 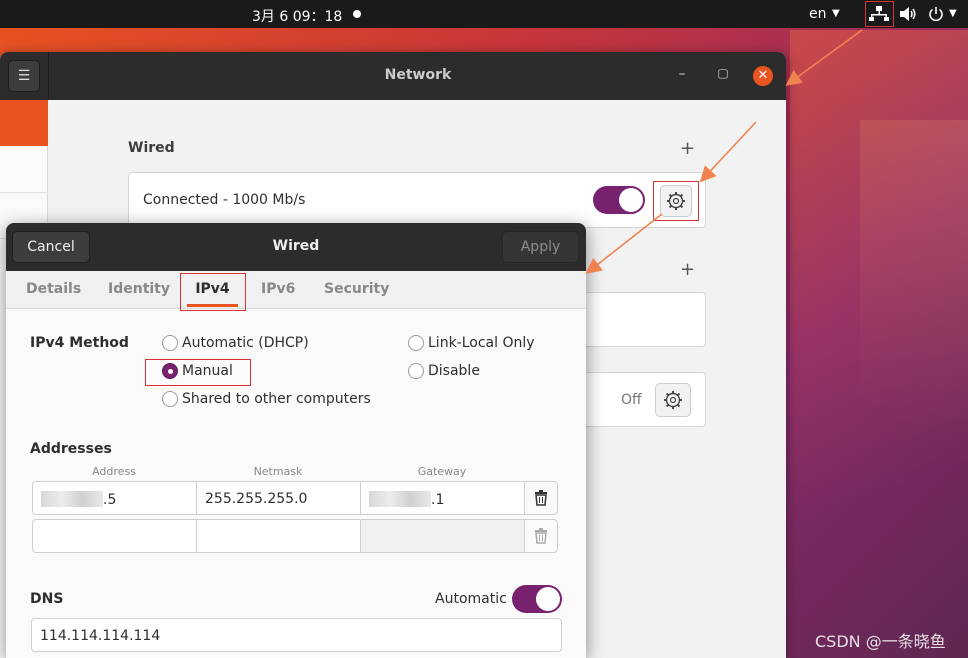 I want to click on wired-connection-card: Connected - 1000 Mb/s, so click(x=417, y=200).